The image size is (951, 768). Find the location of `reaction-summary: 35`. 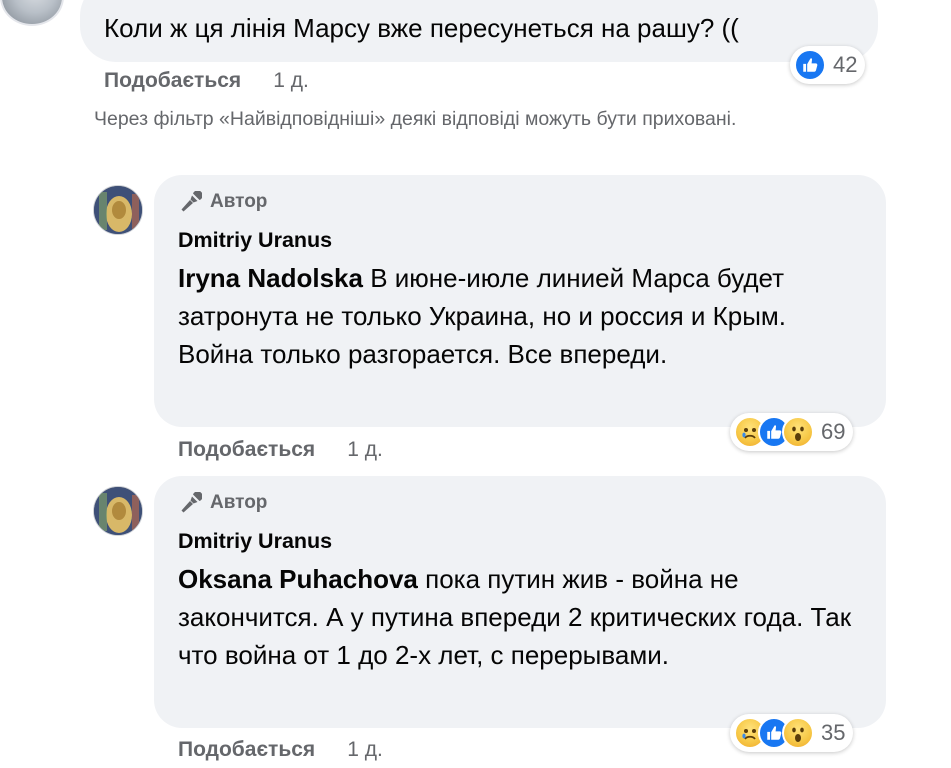

reaction-summary: 35 is located at coordinates (792, 733).